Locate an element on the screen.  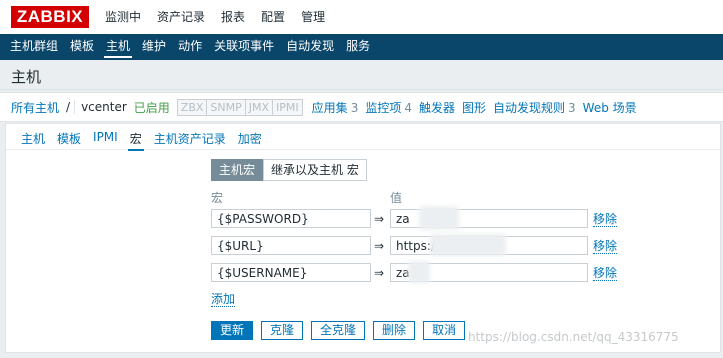
link-items: 监控项 4 is located at coordinates (388, 107).